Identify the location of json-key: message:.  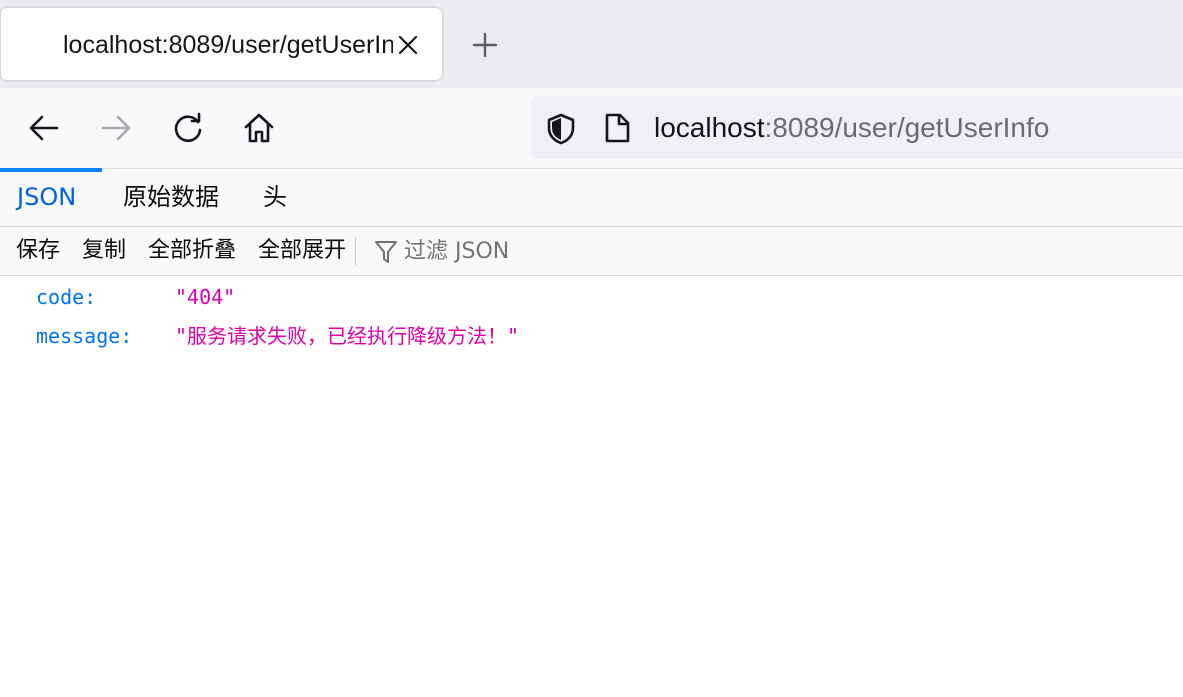
(84, 336).